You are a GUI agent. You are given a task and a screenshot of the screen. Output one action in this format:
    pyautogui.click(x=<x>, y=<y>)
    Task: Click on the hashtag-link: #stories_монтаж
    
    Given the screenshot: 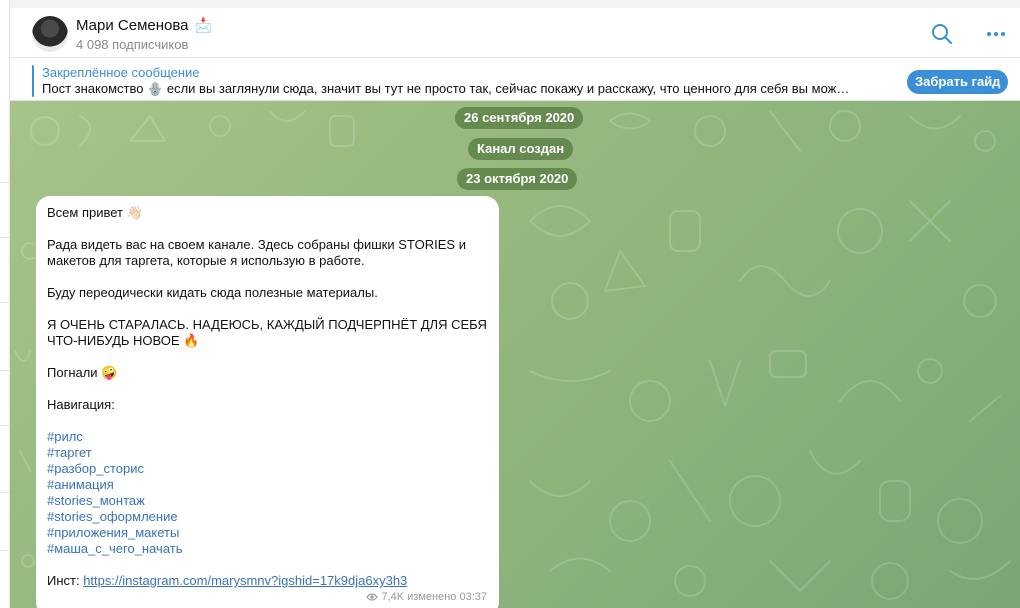 What is the action you would take?
    pyautogui.click(x=269, y=501)
    